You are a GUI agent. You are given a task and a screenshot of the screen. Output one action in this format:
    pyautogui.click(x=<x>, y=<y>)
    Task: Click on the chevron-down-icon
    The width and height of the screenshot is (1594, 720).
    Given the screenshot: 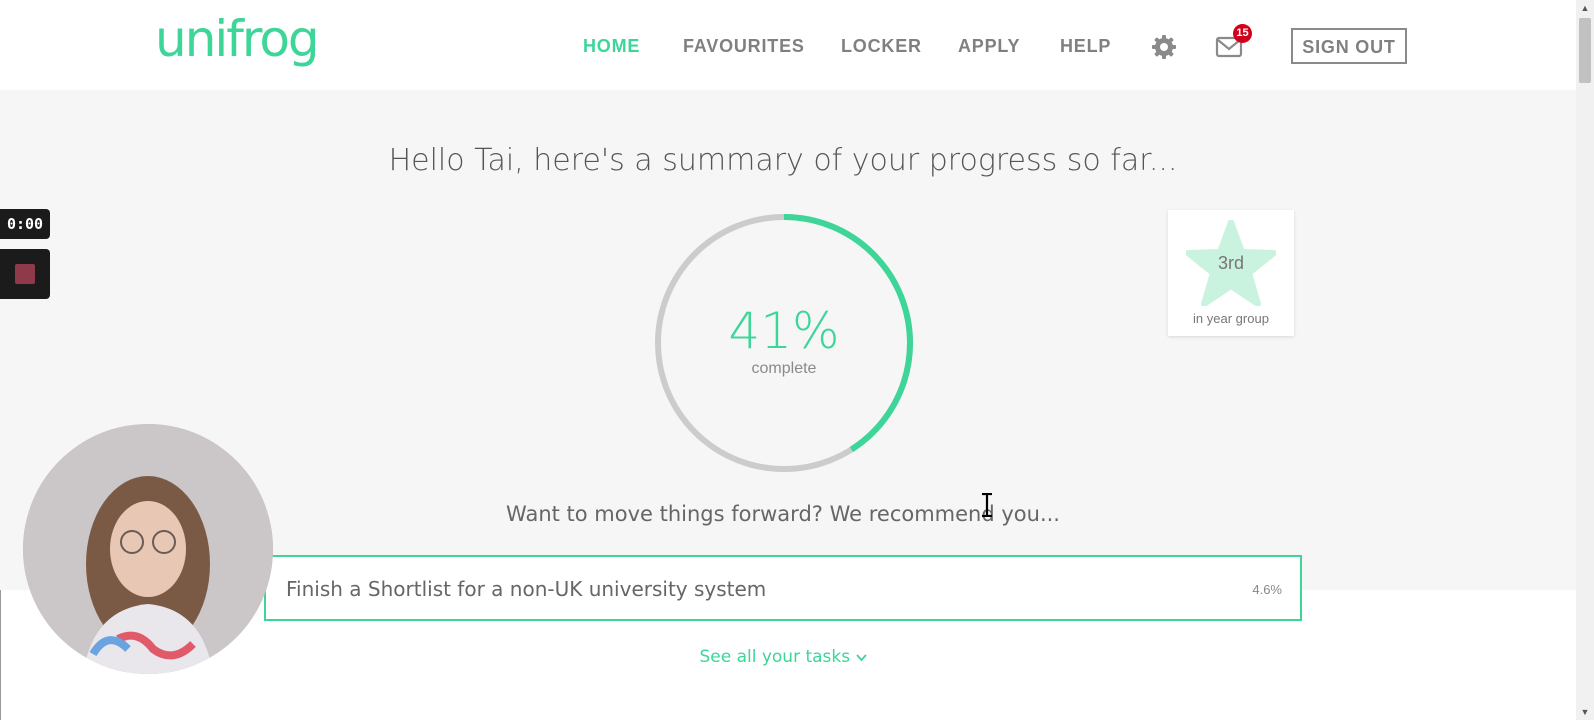 What is the action you would take?
    pyautogui.click(x=861, y=658)
    